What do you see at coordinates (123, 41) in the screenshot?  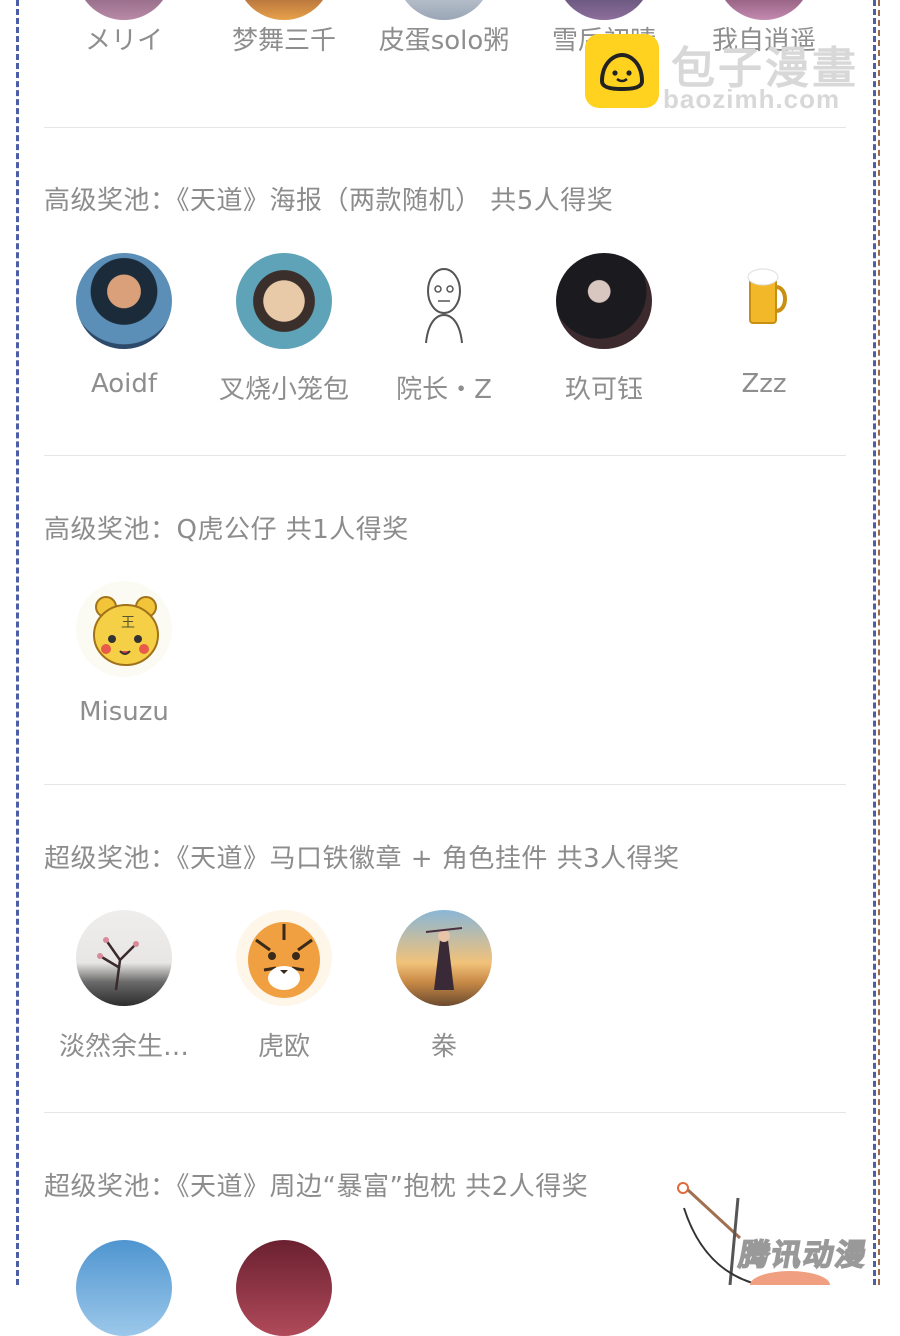 I see `username: メリイ` at bounding box center [123, 41].